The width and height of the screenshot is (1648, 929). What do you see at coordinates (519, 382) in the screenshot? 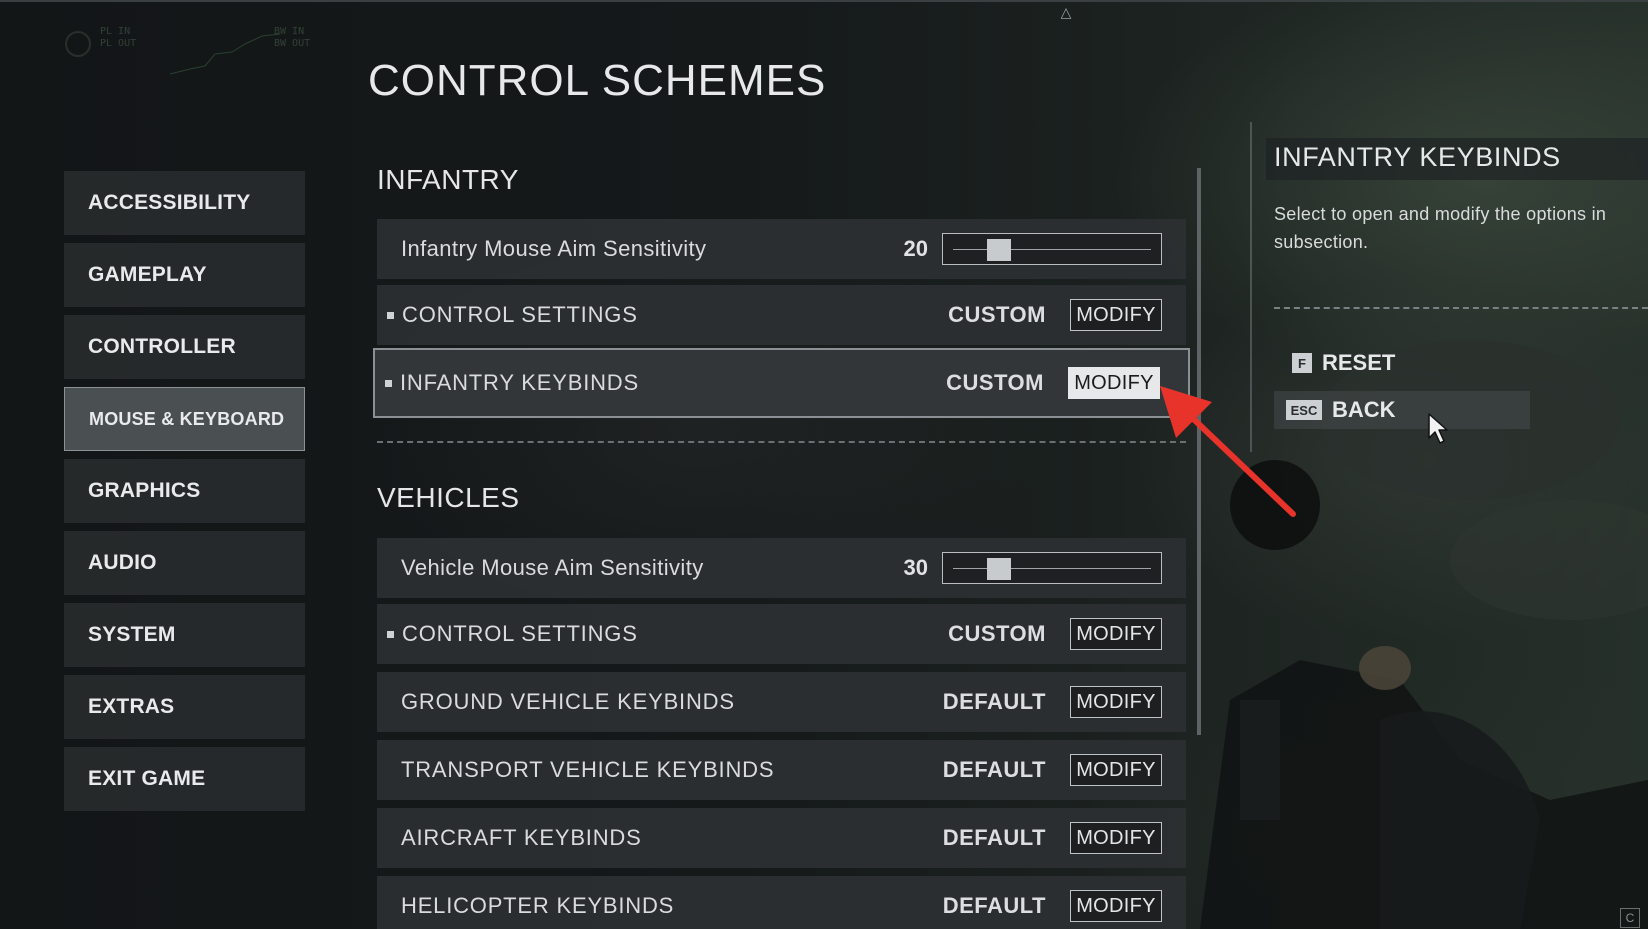
I see `setting-label-text: INFANTRY KEYBINDS` at bounding box center [519, 382].